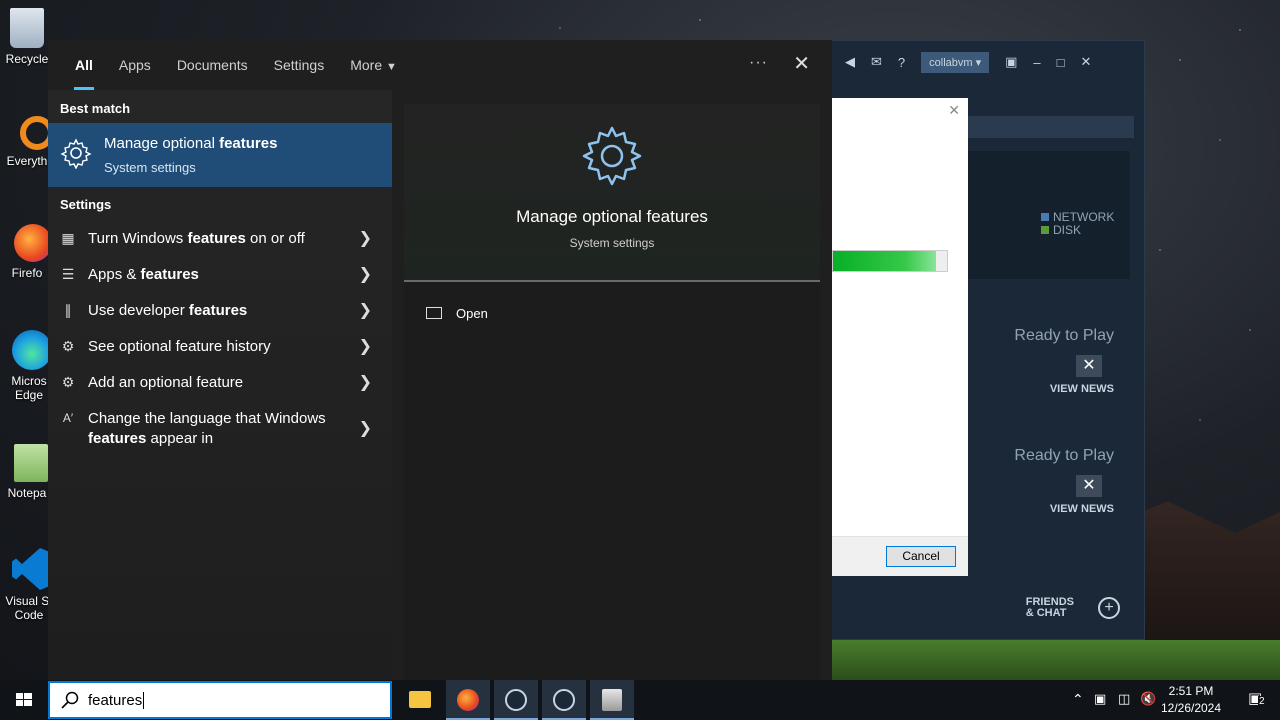 The height and width of the screenshot is (720, 1280). Describe the element at coordinates (1124, 699) in the screenshot. I see `network-icon: ◫` at that location.